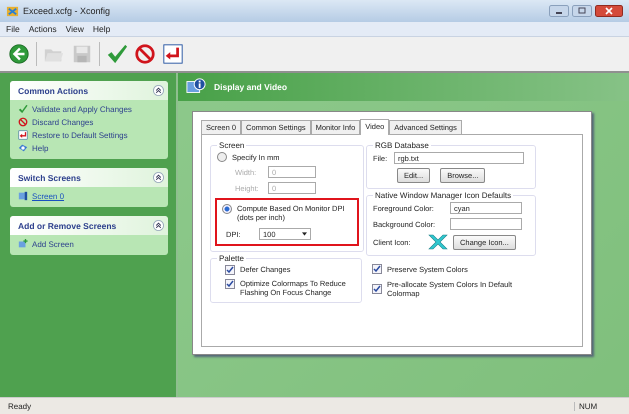 The height and width of the screenshot is (414, 629). Describe the element at coordinates (75, 29) in the screenshot. I see `menu-item: View` at that location.